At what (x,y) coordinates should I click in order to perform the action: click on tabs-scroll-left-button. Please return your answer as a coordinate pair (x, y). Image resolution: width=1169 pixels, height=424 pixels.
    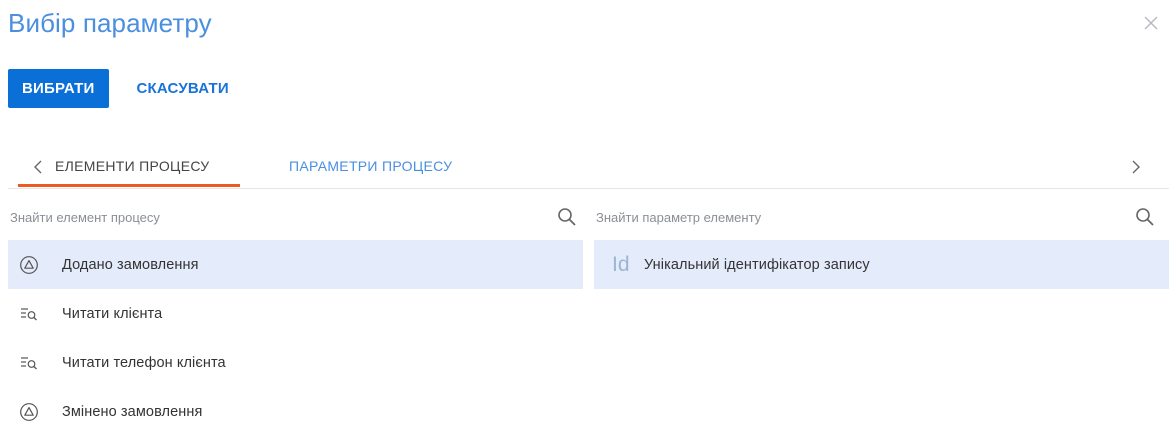
    Looking at the image, I should click on (38, 167).